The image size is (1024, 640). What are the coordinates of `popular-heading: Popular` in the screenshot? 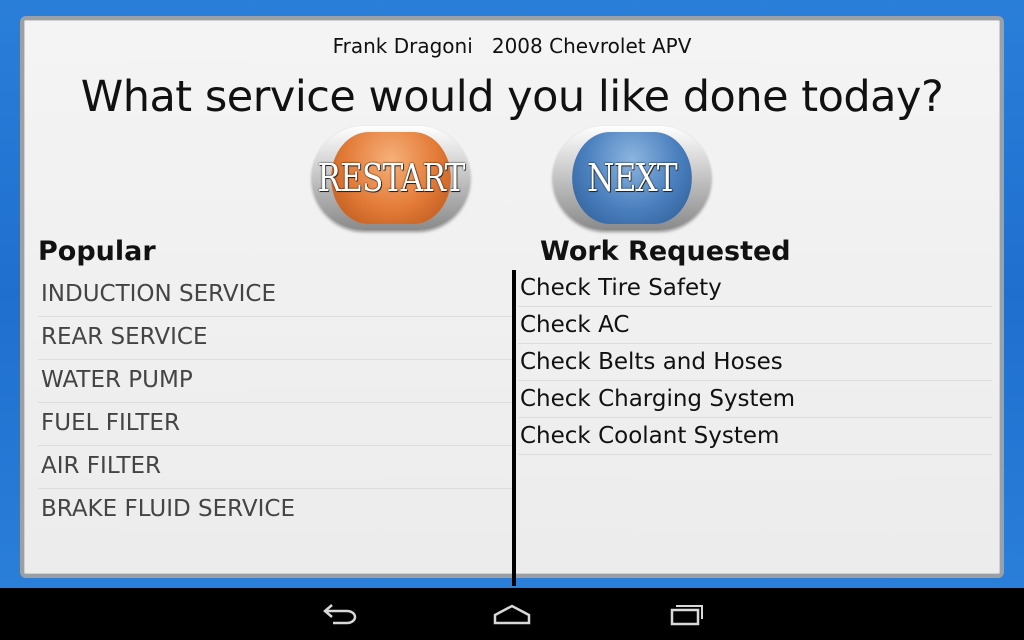 It's located at (97, 251).